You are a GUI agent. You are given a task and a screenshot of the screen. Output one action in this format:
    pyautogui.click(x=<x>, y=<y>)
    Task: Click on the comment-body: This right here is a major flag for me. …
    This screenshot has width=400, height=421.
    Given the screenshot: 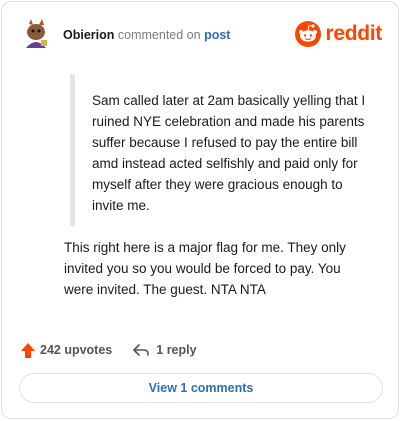 What is the action you would take?
    pyautogui.click(x=205, y=268)
    